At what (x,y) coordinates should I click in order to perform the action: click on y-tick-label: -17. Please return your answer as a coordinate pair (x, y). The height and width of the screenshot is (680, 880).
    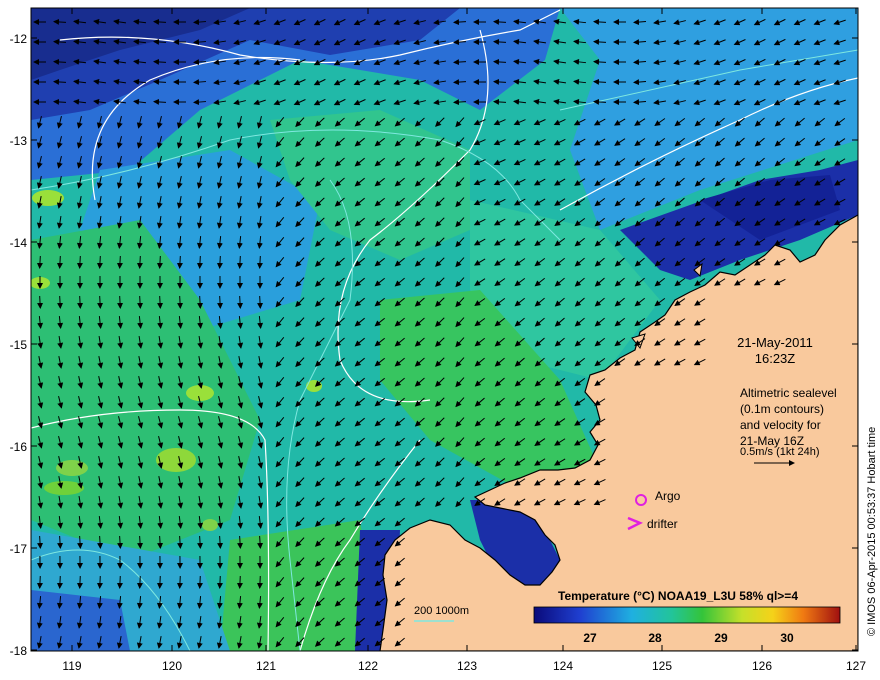
    Looking at the image, I should click on (19, 549).